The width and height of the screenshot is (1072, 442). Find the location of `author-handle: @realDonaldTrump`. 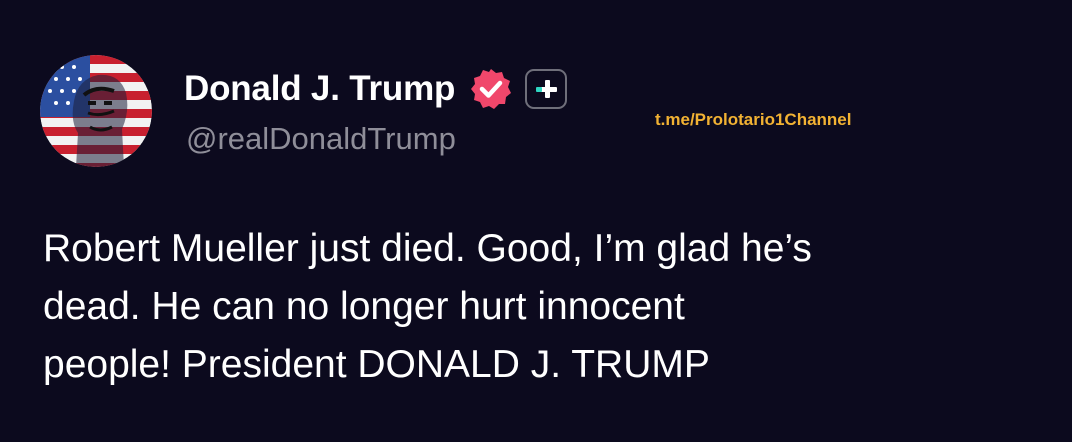

author-handle: @realDonaldTrump is located at coordinates (321, 139).